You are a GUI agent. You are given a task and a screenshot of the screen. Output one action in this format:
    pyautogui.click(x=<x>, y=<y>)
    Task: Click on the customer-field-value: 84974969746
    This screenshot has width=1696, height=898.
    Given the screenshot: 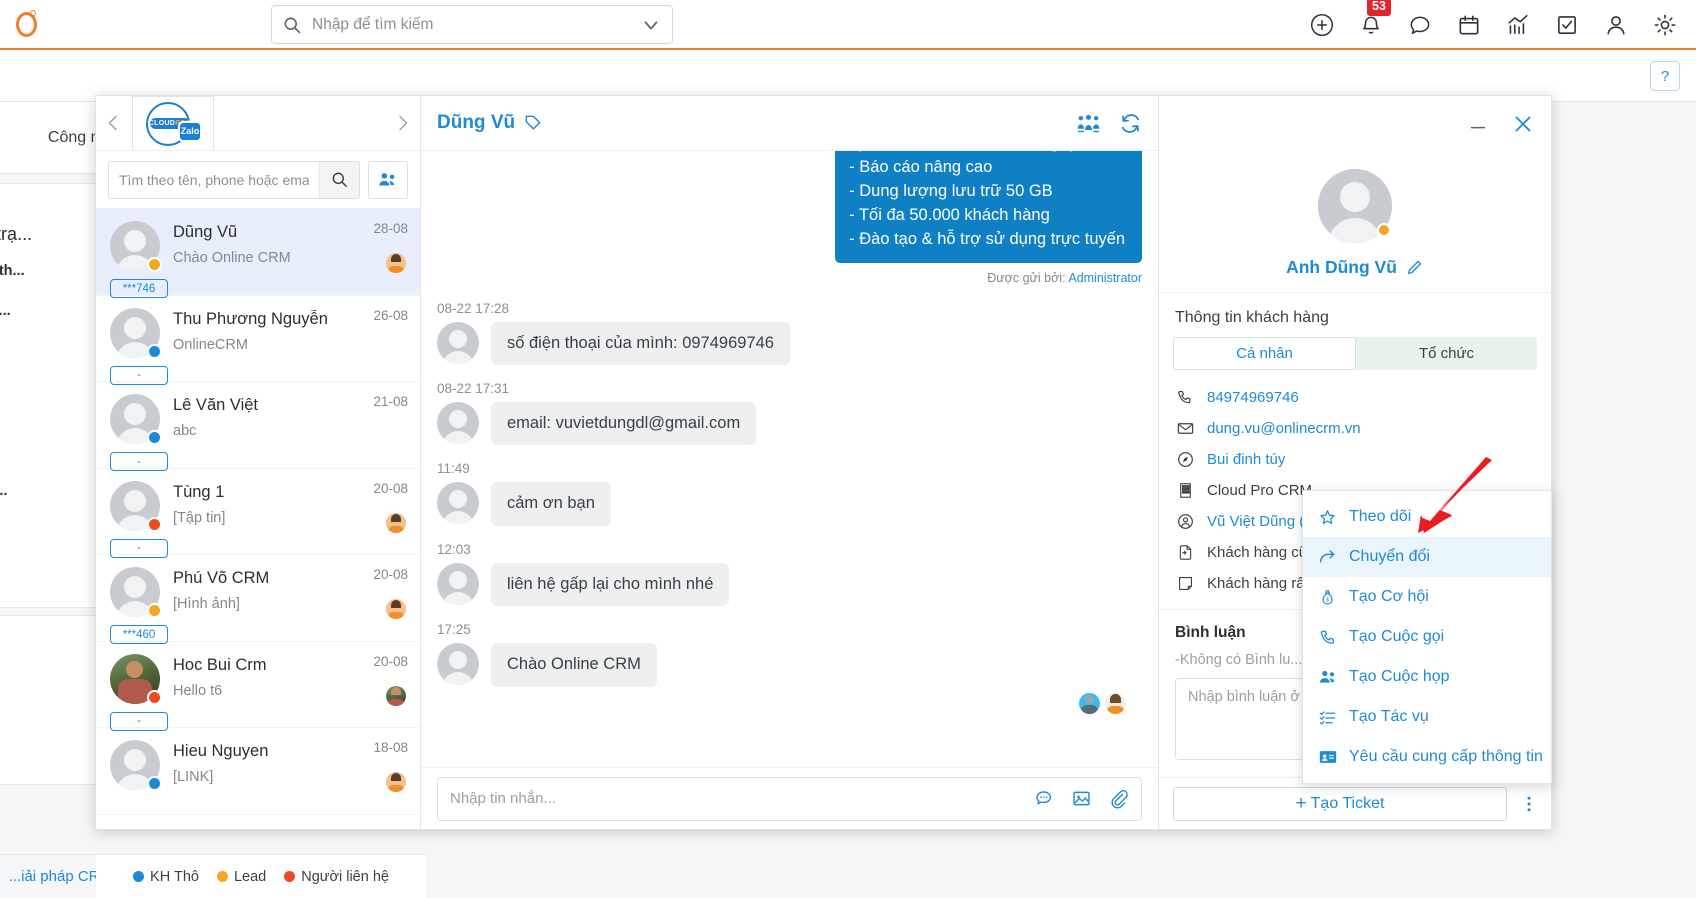 What is the action you would take?
    pyautogui.click(x=1253, y=397)
    